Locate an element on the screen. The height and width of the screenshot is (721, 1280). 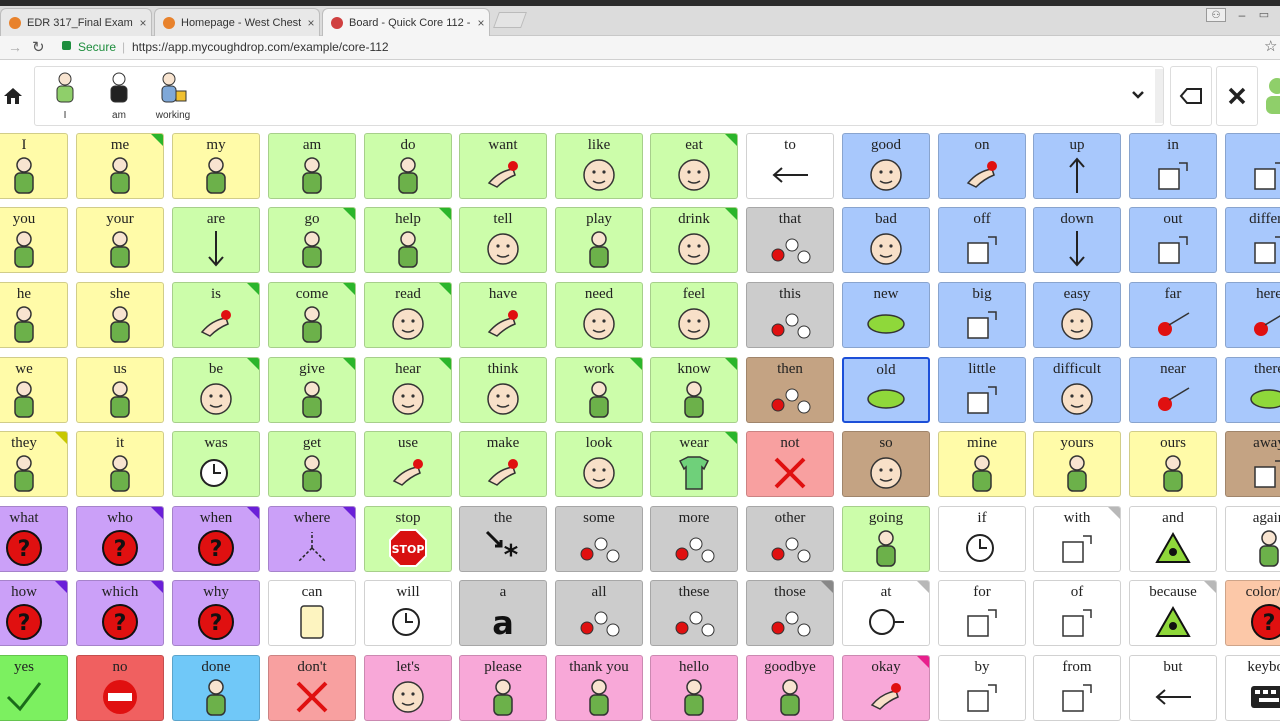
button-tile: please is located at coordinates (503, 688).